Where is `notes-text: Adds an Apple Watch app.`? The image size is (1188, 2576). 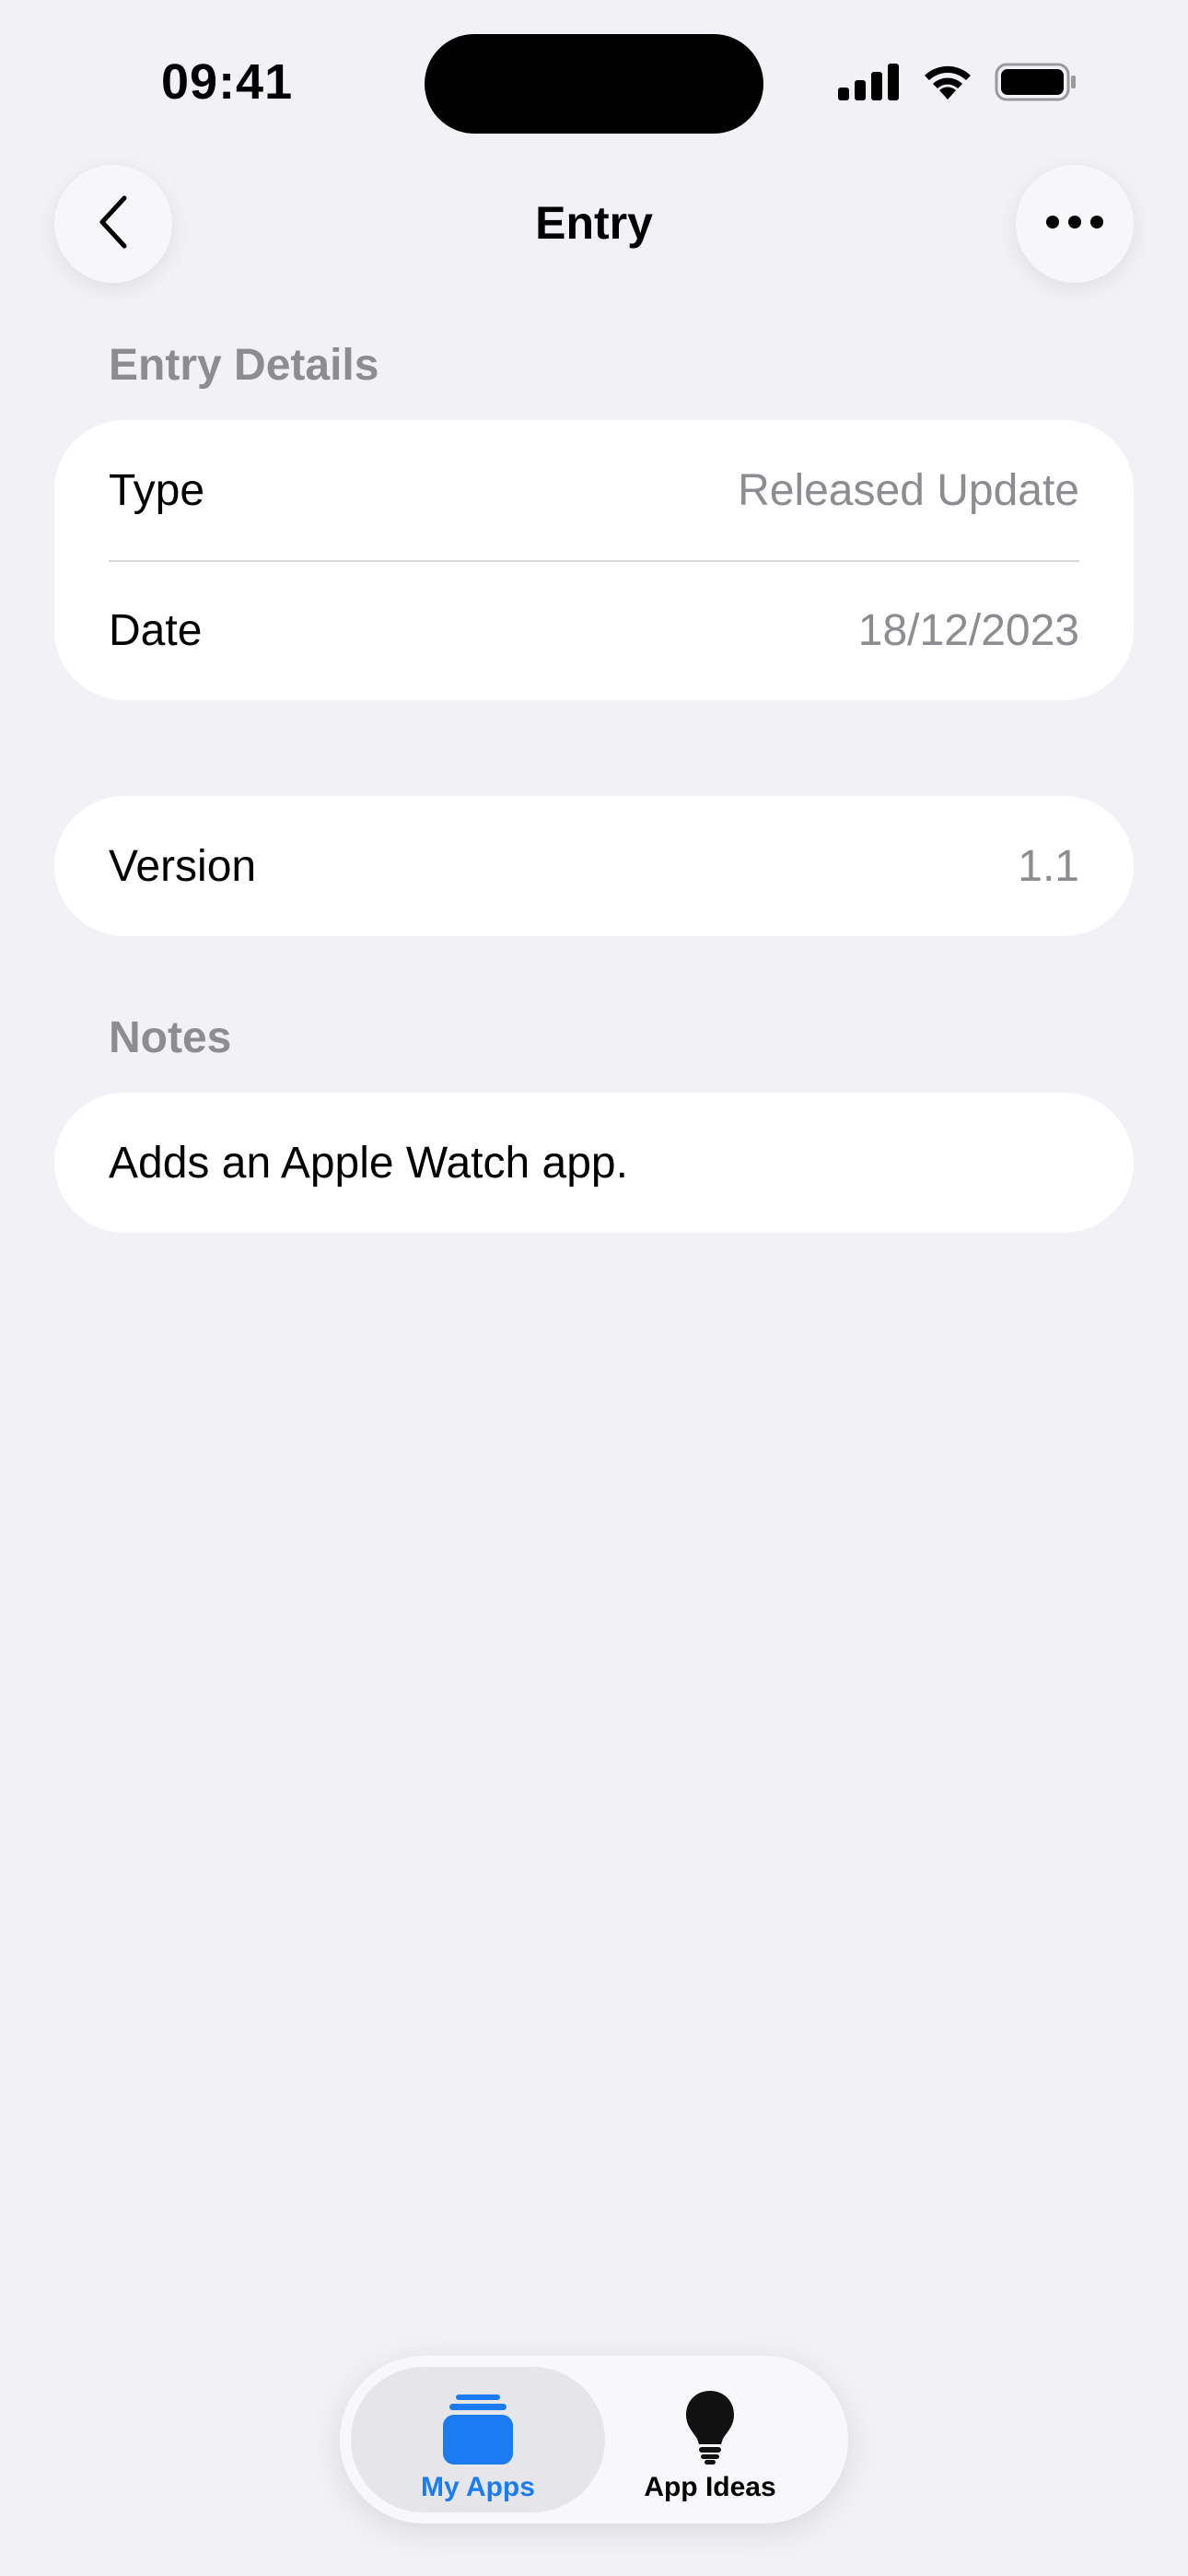 notes-text: Adds an Apple Watch app. is located at coordinates (369, 1163).